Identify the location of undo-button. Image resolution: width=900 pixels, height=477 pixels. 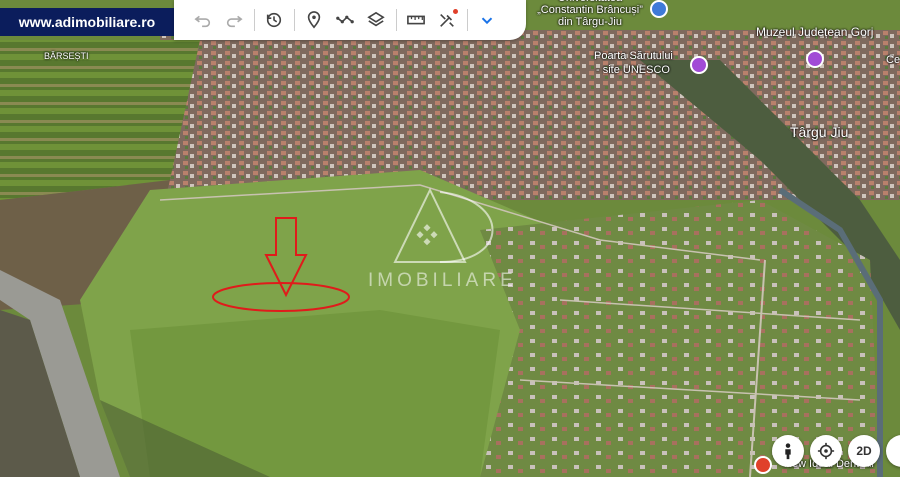
(203, 20).